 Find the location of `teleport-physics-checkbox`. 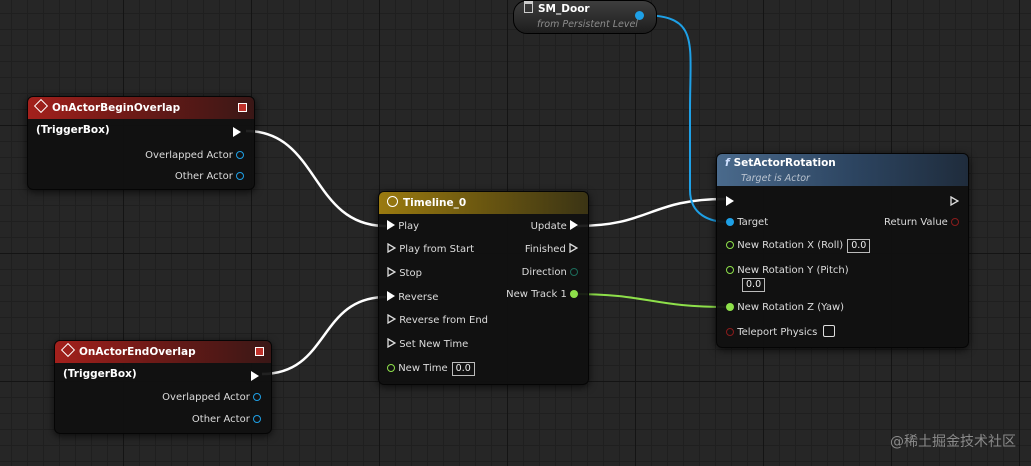

teleport-physics-checkbox is located at coordinates (829, 331).